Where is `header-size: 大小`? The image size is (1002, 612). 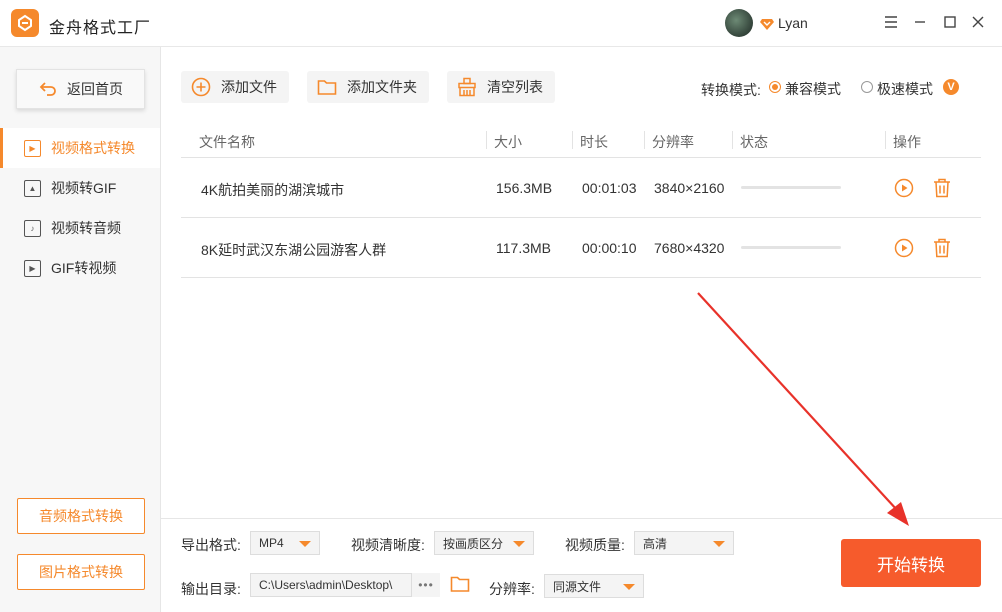 header-size: 大小 is located at coordinates (508, 142).